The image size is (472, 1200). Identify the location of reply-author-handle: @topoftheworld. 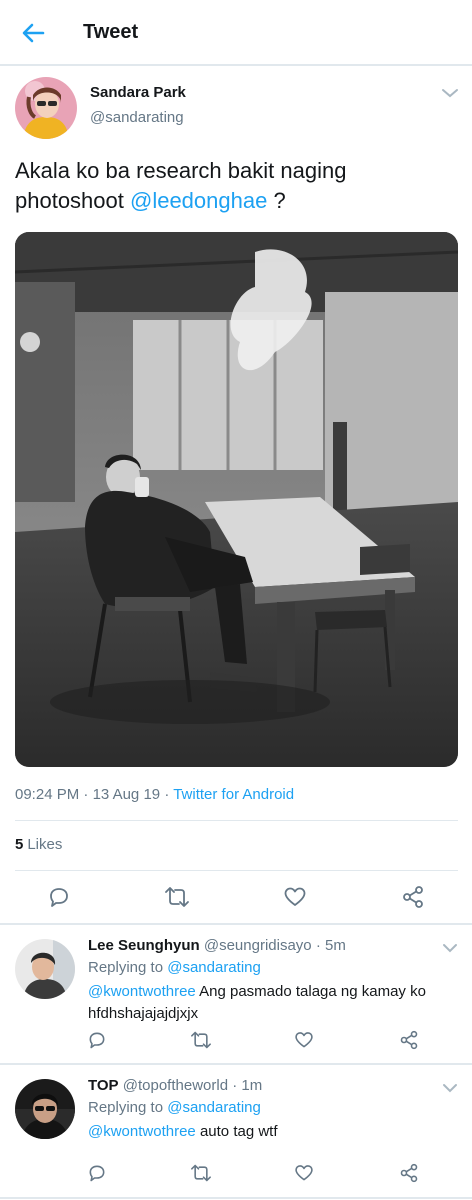
(175, 1085).